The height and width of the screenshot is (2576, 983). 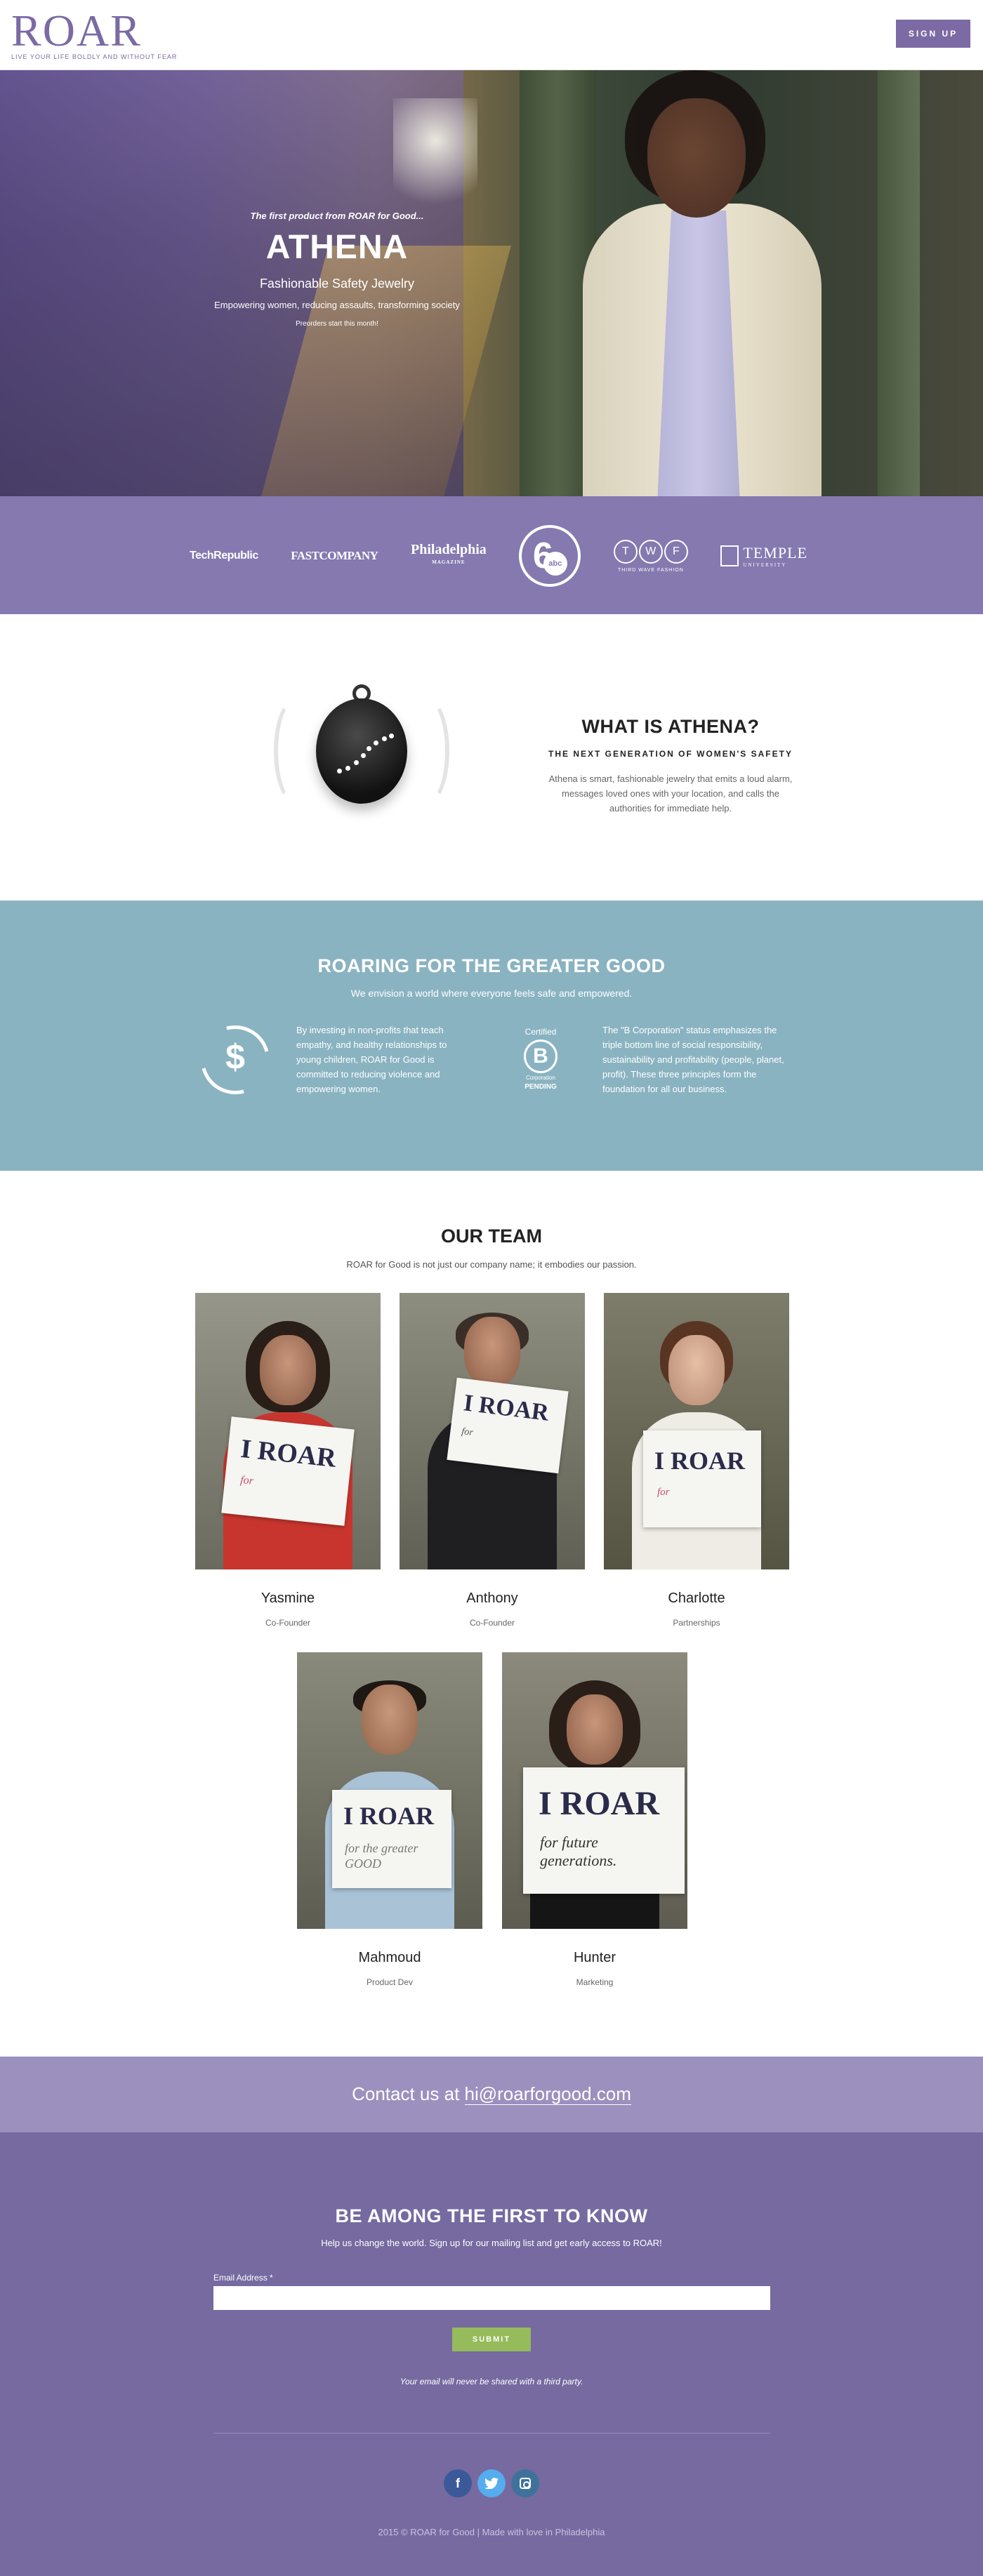 I want to click on email-input, so click(x=491, y=2298).